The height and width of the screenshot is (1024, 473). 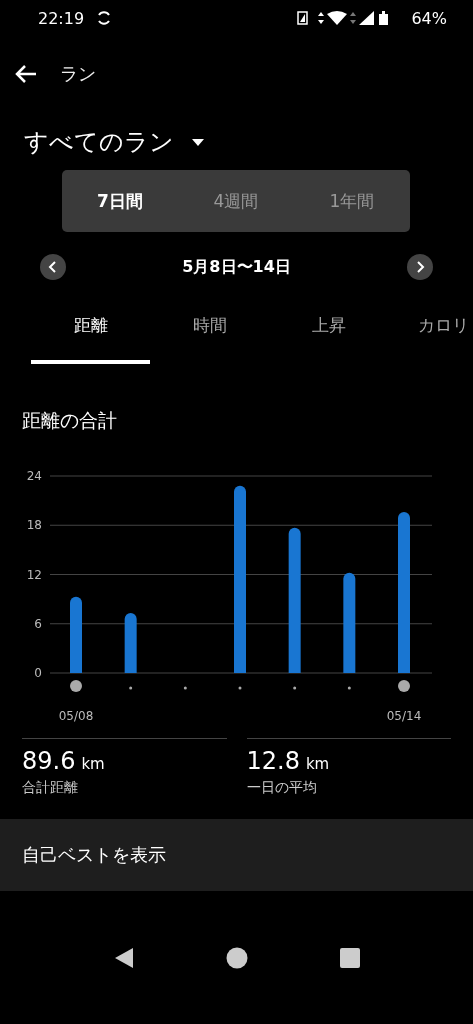 I want to click on chevron-left-icon, so click(x=53, y=267).